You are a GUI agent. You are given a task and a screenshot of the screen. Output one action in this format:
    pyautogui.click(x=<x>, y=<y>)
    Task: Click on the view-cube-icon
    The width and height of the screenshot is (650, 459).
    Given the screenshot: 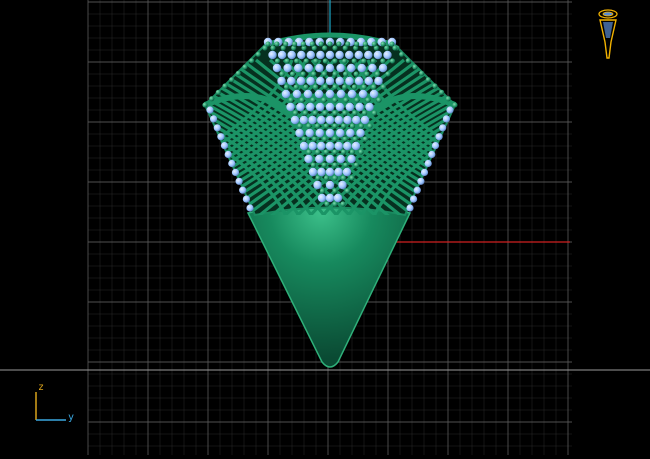 What is the action you would take?
    pyautogui.click(x=608, y=36)
    